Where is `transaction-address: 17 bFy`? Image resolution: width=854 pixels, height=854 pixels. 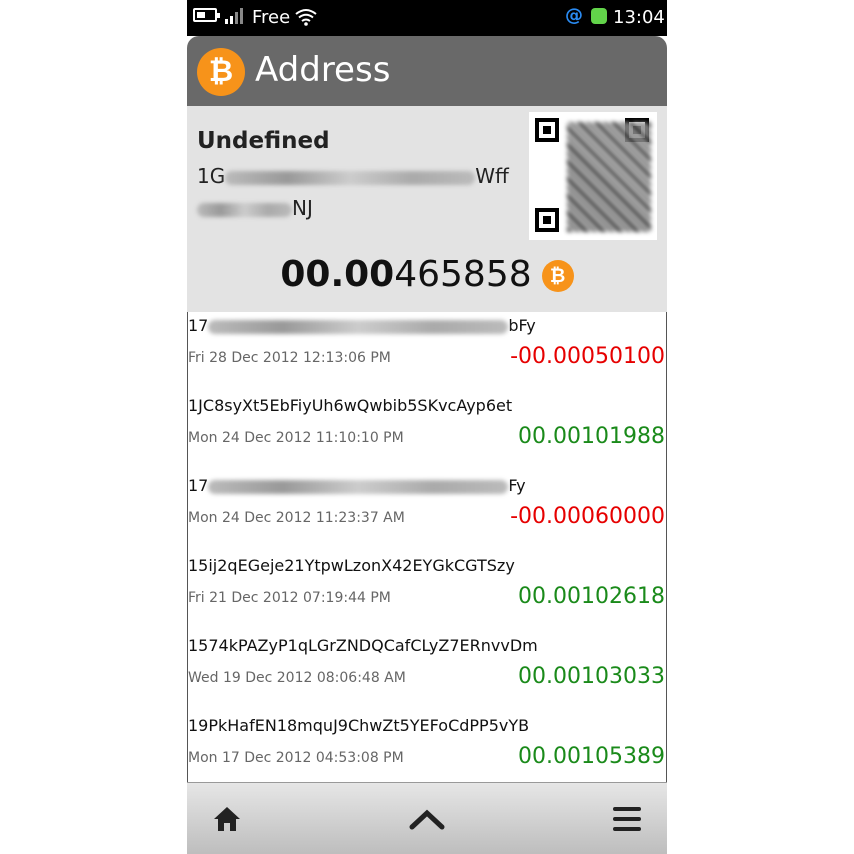 transaction-address: 17 bFy is located at coordinates (362, 325).